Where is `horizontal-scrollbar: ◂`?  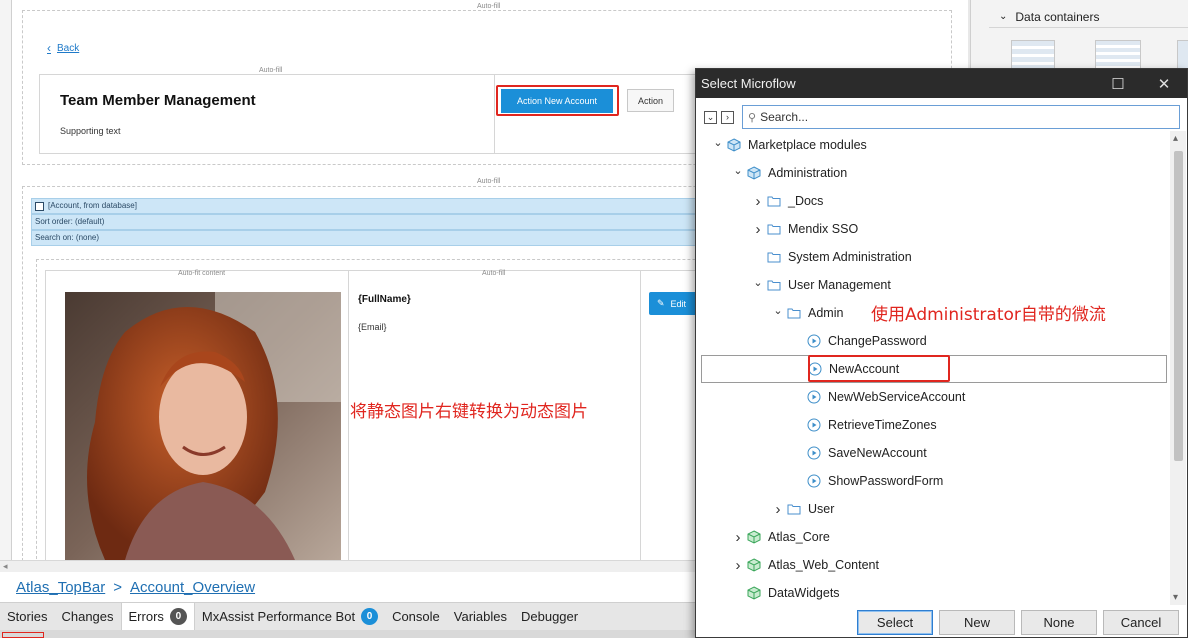 horizontal-scrollbar: ◂ is located at coordinates (347, 566).